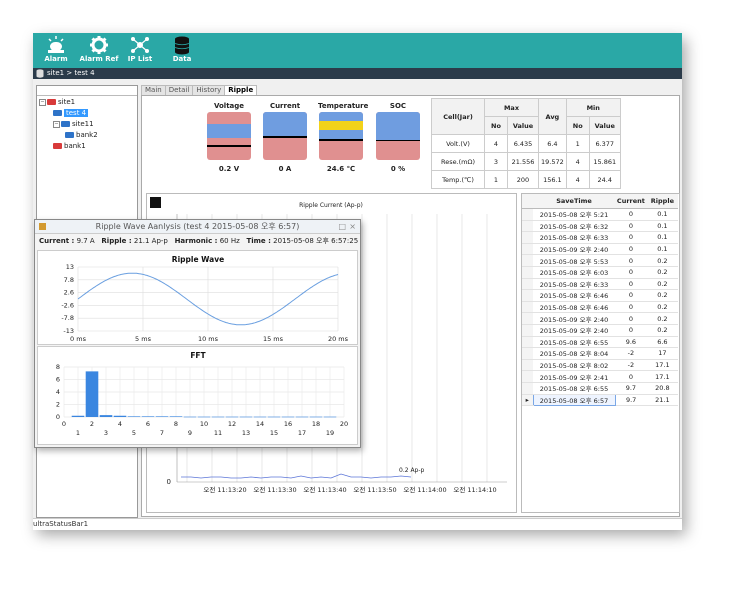 Image resolution: width=747 pixels, height=595 pixels. I want to click on tab-ripple: Ripple, so click(241, 90).